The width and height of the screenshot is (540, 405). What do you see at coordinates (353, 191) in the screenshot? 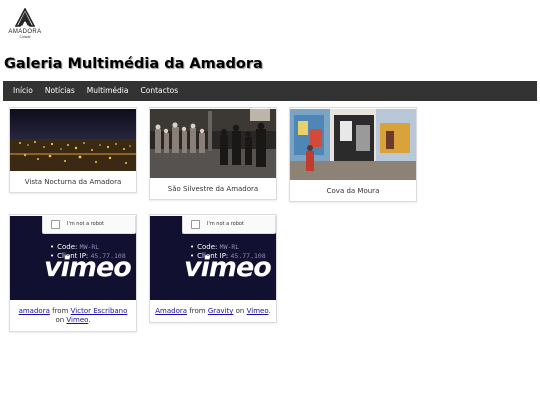
I see `gallery-caption: Cova da Moura` at bounding box center [353, 191].